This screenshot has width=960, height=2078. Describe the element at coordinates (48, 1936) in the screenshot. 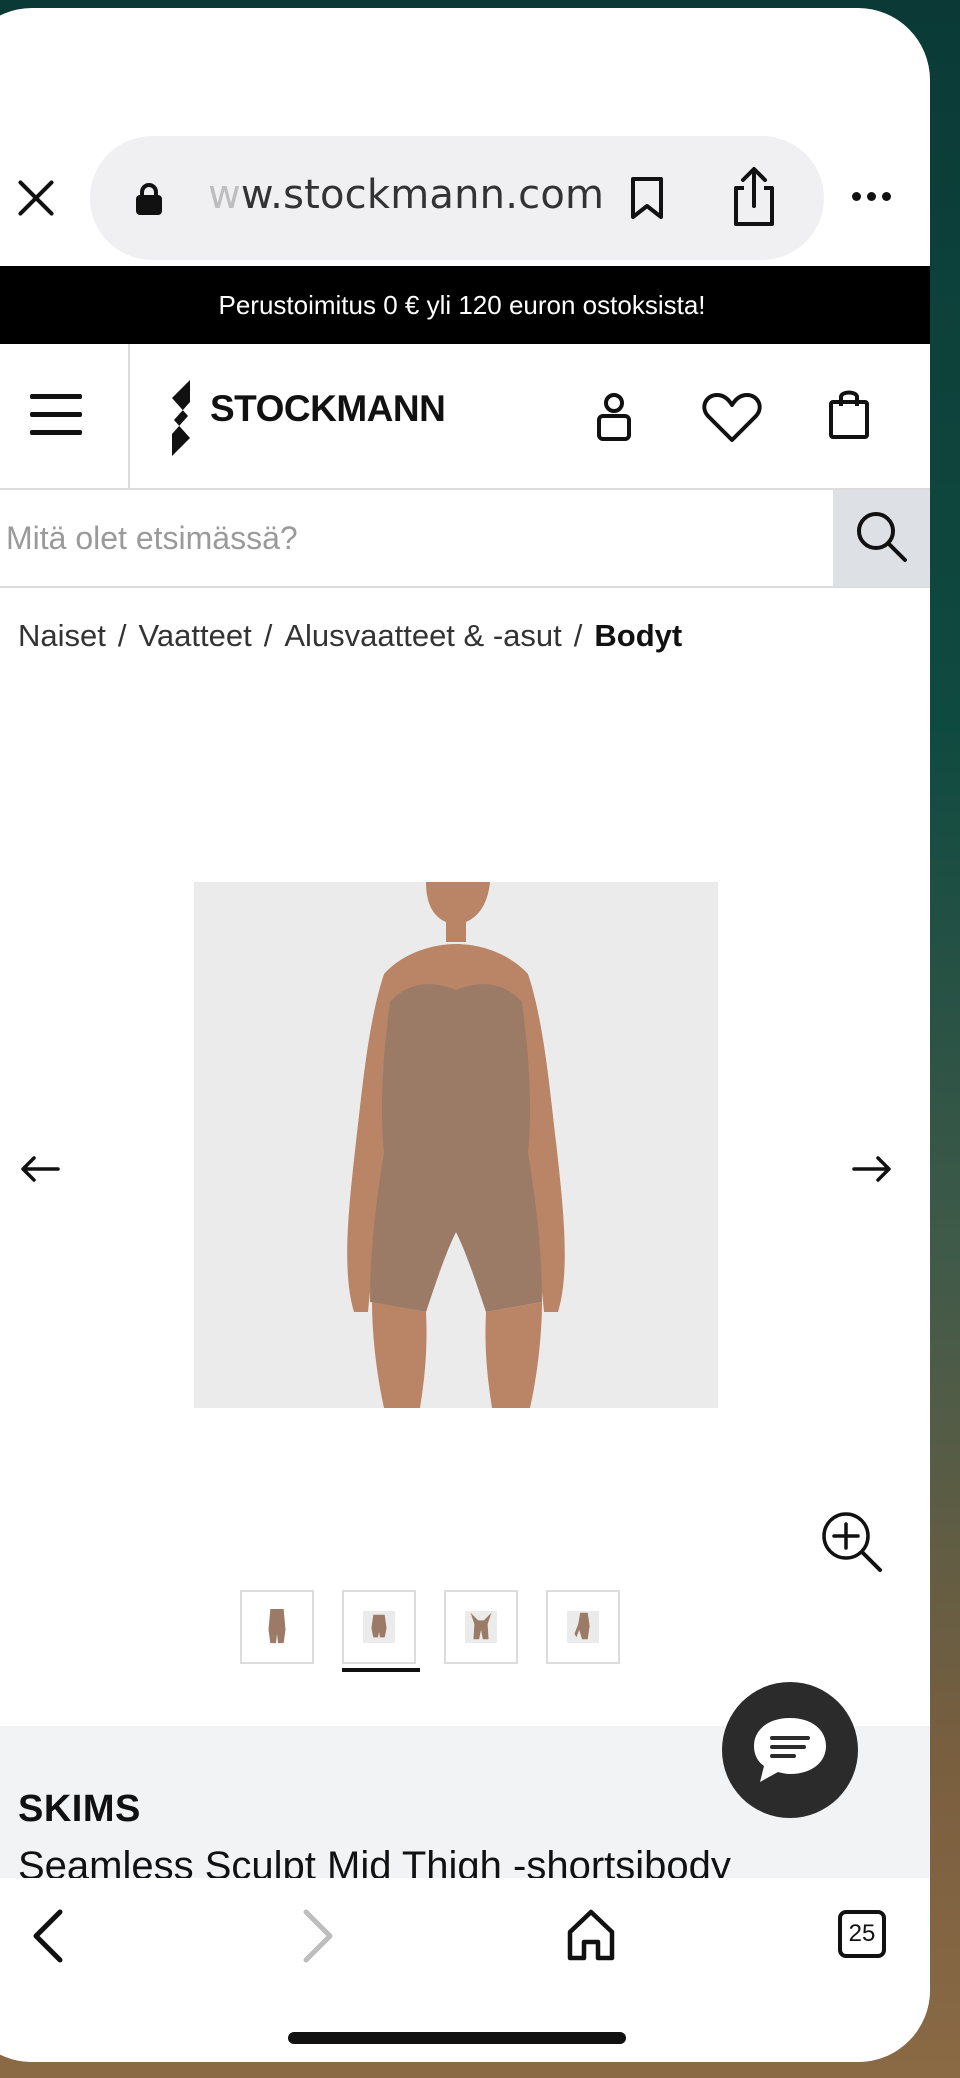

I see `chevron-left-icon` at that location.